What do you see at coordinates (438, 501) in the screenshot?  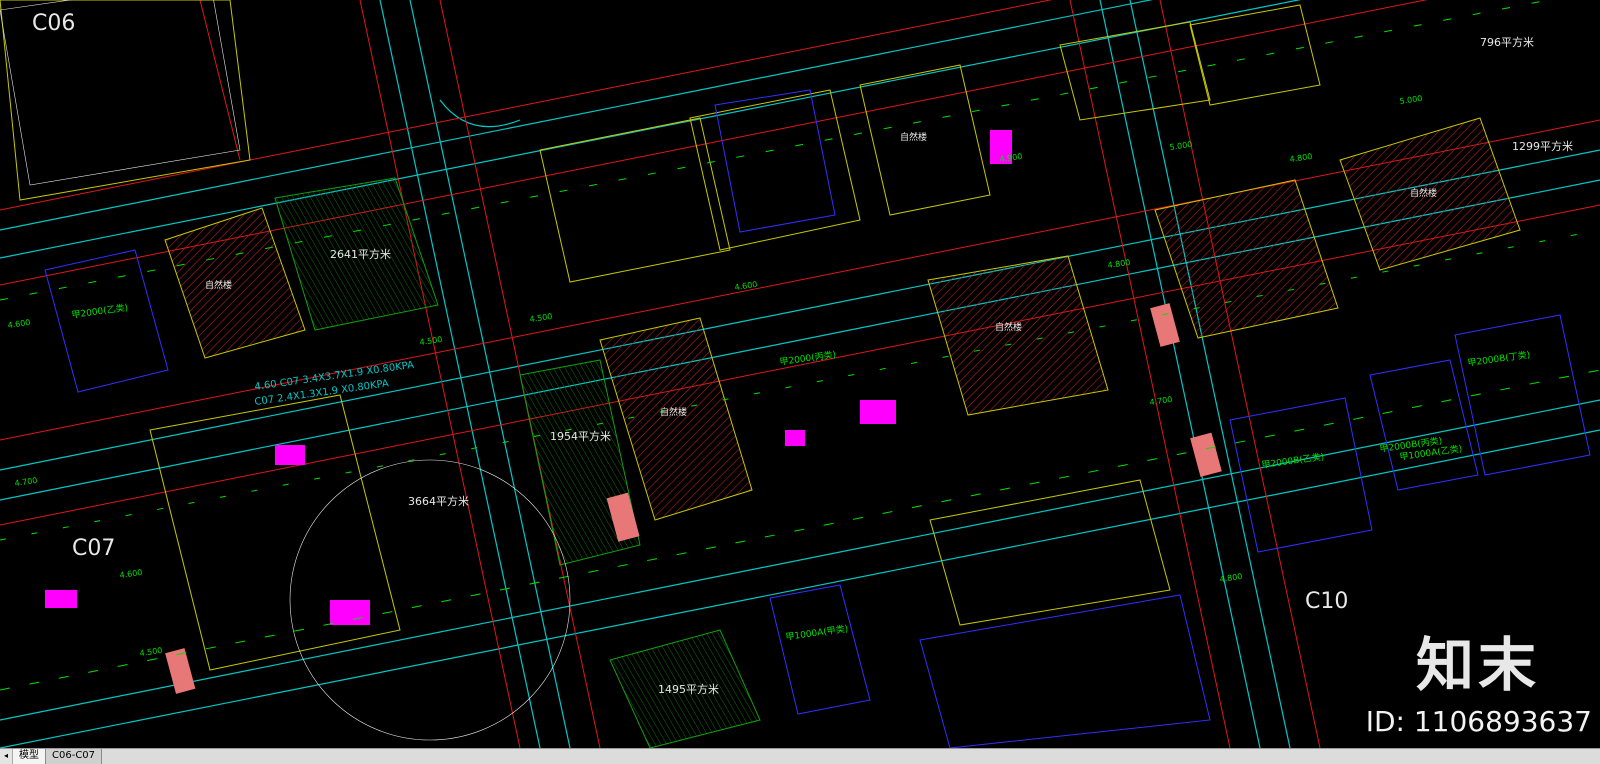 I see `area-label: 3664平方米` at bounding box center [438, 501].